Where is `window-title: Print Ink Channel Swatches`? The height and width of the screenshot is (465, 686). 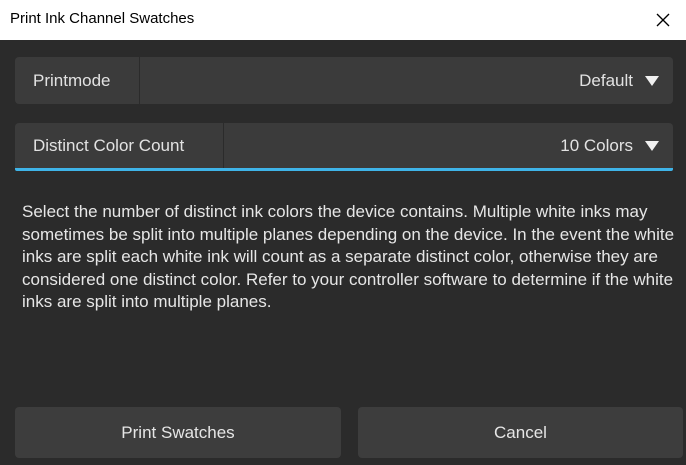
window-title: Print Ink Channel Swatches is located at coordinates (102, 18).